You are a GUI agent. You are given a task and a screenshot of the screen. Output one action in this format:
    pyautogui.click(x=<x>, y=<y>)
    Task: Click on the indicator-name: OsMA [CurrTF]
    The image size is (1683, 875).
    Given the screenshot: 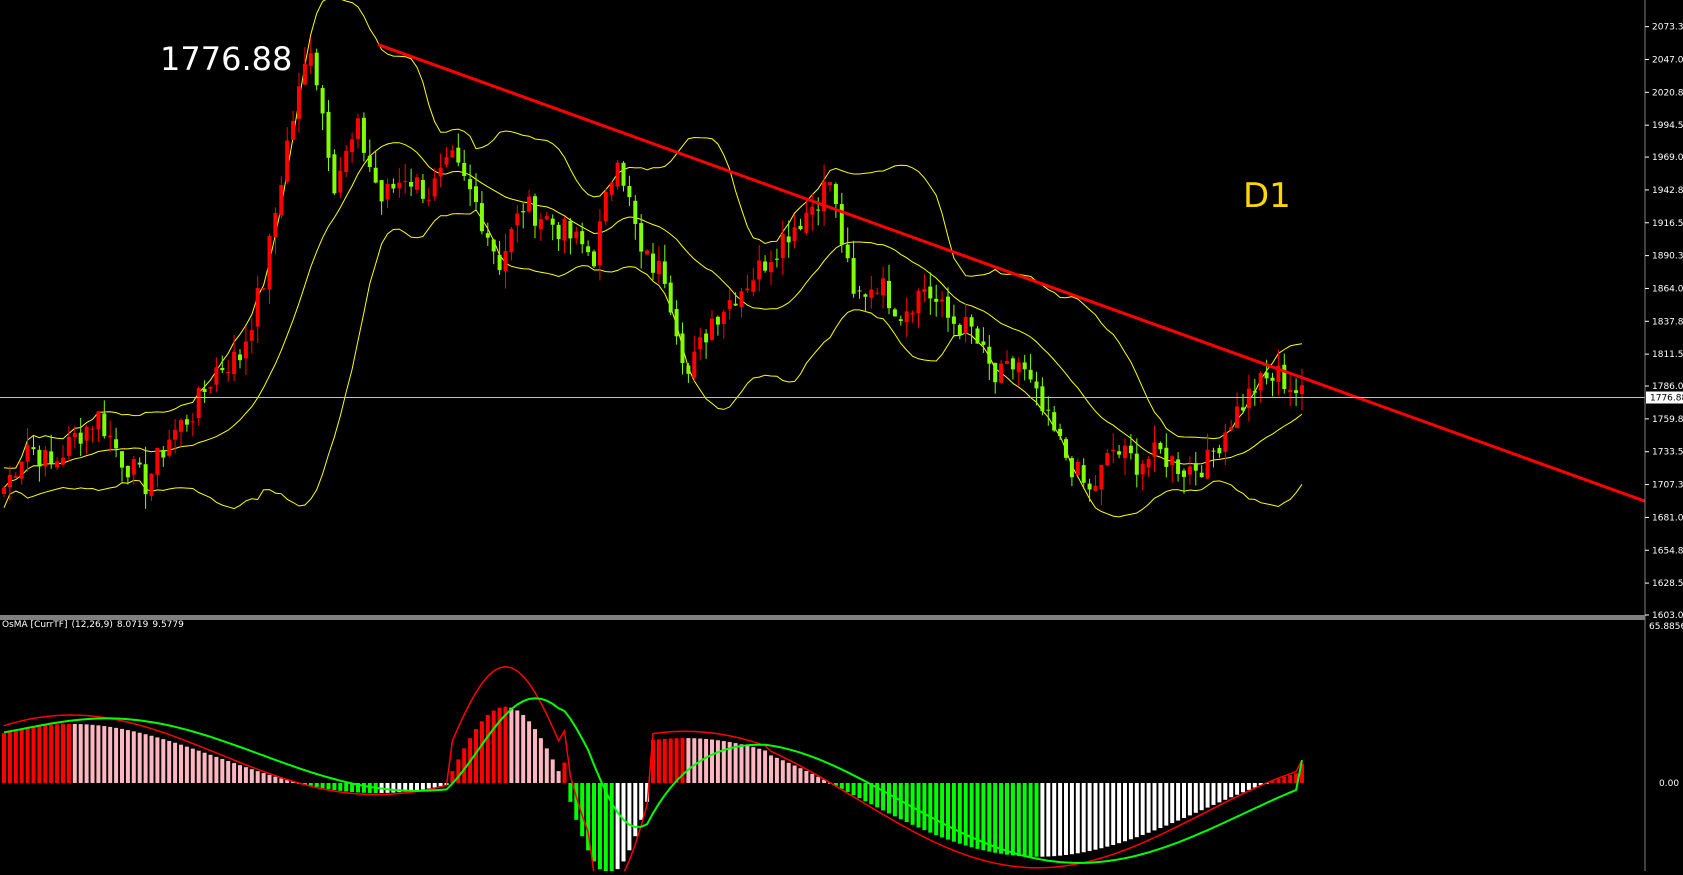 What is the action you would take?
    pyautogui.click(x=35, y=625)
    